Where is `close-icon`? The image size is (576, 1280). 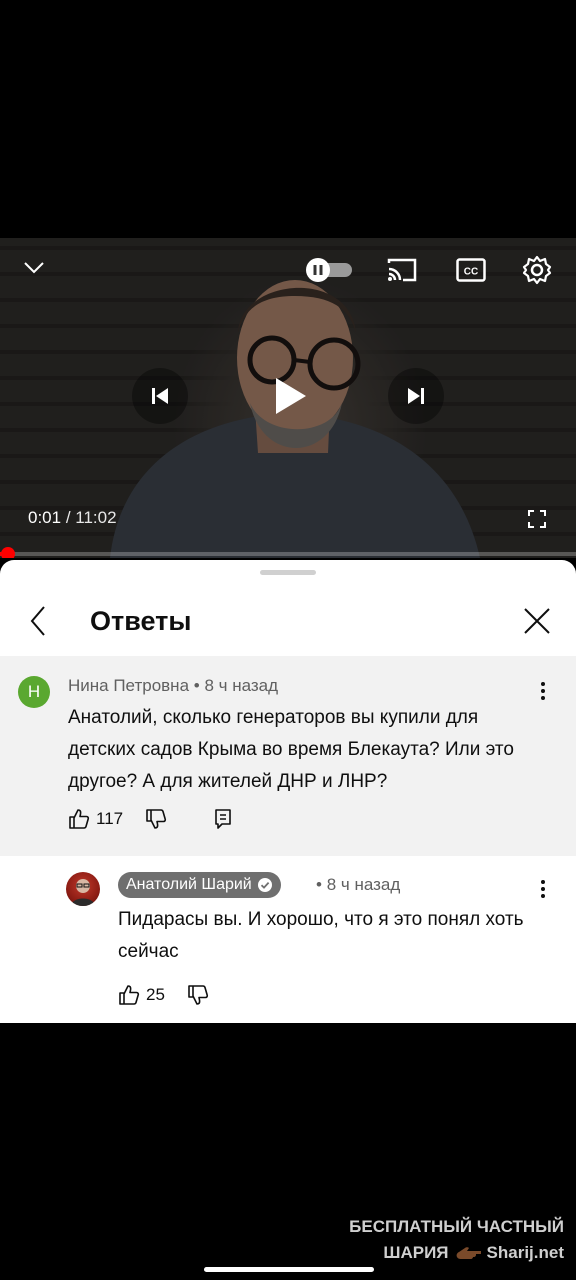
close-icon is located at coordinates (537, 621).